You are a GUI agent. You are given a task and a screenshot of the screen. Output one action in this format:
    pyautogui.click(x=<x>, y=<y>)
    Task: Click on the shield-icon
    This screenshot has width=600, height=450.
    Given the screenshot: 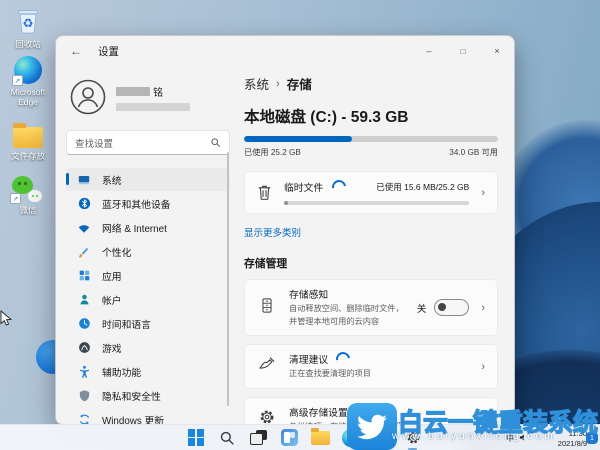 What is the action you would take?
    pyautogui.click(x=84, y=396)
    